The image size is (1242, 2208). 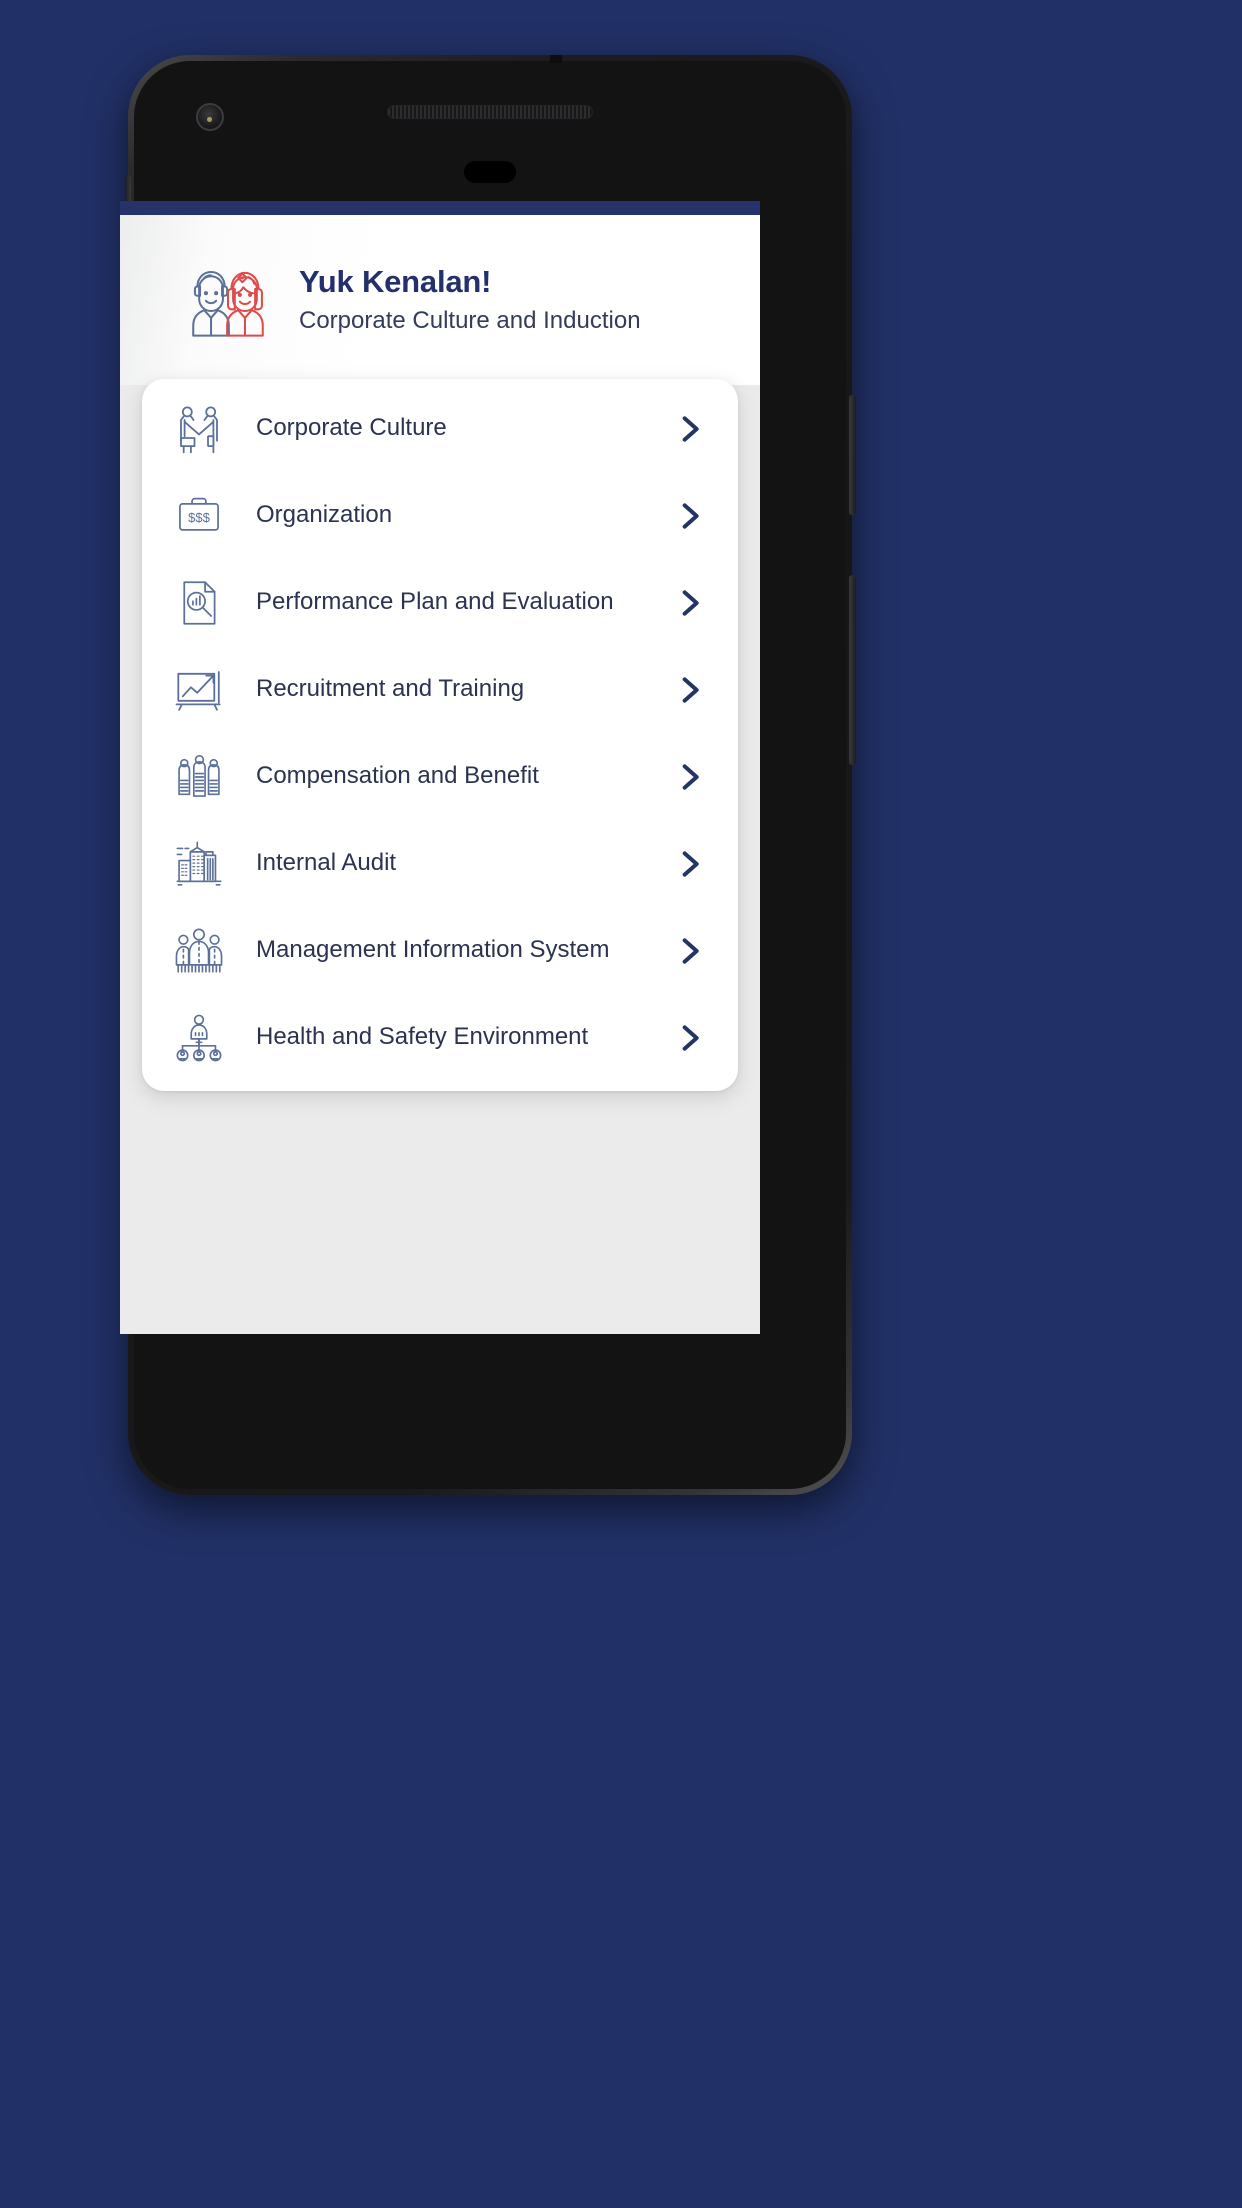 What do you see at coordinates (199, 864) in the screenshot?
I see `office-buildings-icon` at bounding box center [199, 864].